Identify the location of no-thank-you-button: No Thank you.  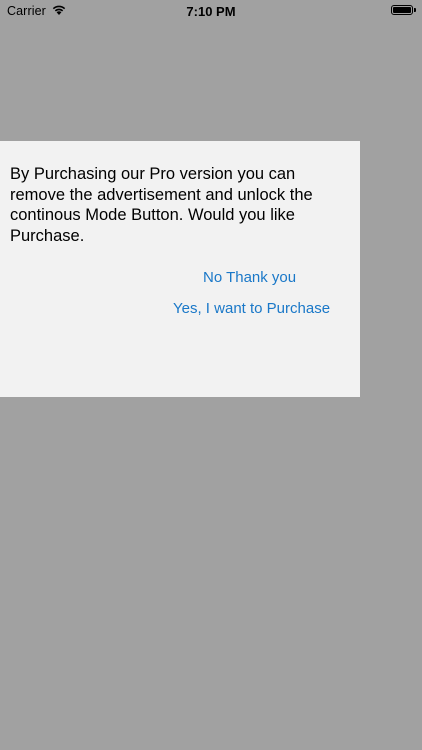
(249, 277).